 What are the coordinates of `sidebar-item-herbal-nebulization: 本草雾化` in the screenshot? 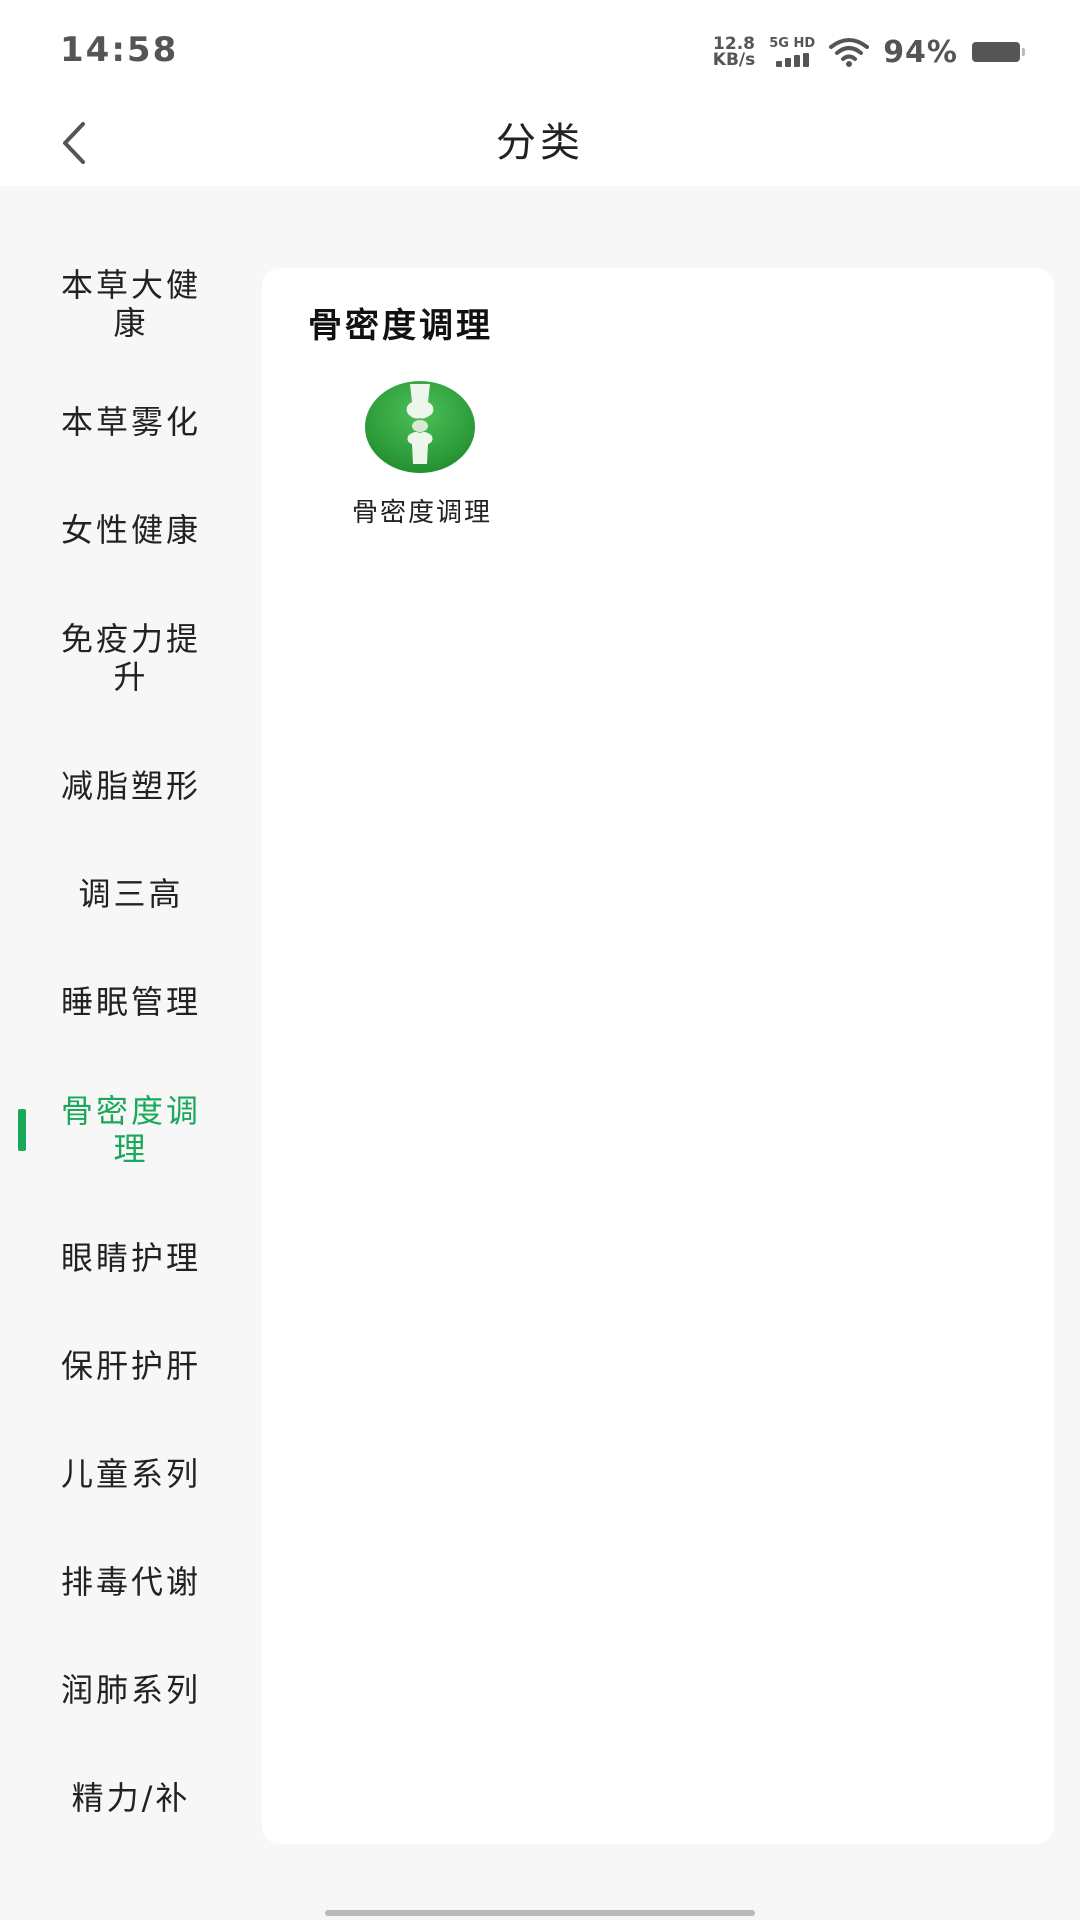 It's located at (131, 422).